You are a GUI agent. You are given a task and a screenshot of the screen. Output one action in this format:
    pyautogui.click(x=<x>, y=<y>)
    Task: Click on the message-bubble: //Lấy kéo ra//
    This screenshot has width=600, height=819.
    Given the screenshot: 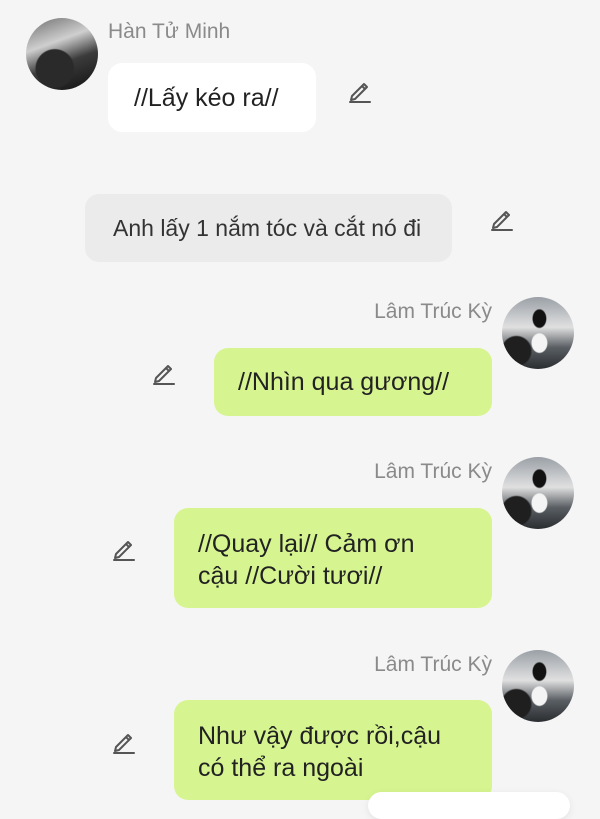 What is the action you would take?
    pyautogui.click(x=212, y=97)
    